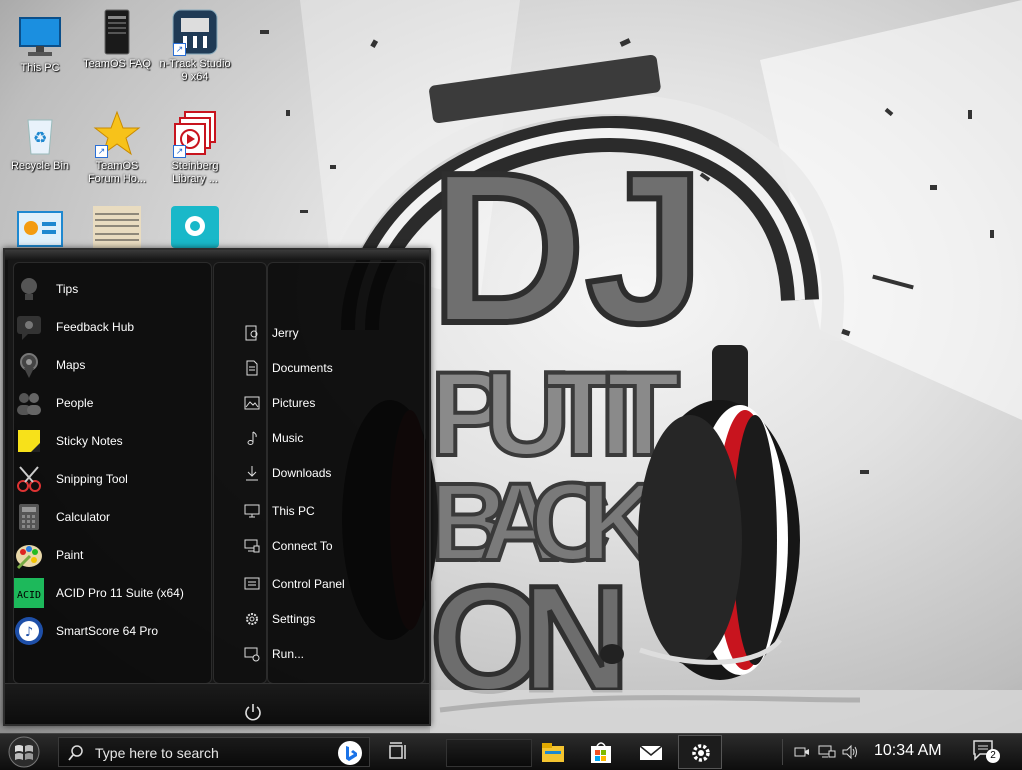 This screenshot has height=770, width=1022. I want to click on start-app-label: Maps, so click(71, 364).